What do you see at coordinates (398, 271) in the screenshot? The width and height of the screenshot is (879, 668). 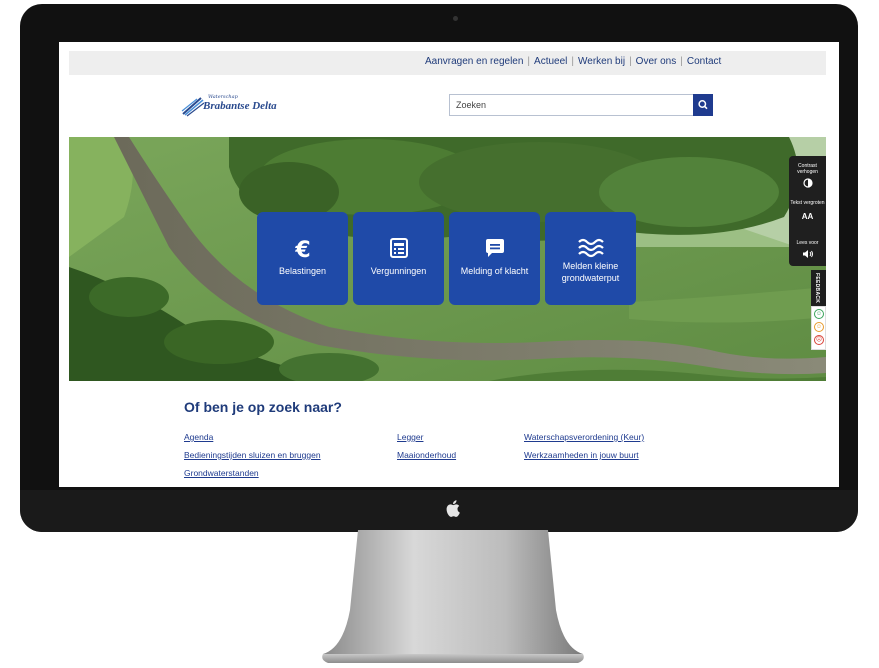 I see `tile-label: Vergunningen` at bounding box center [398, 271].